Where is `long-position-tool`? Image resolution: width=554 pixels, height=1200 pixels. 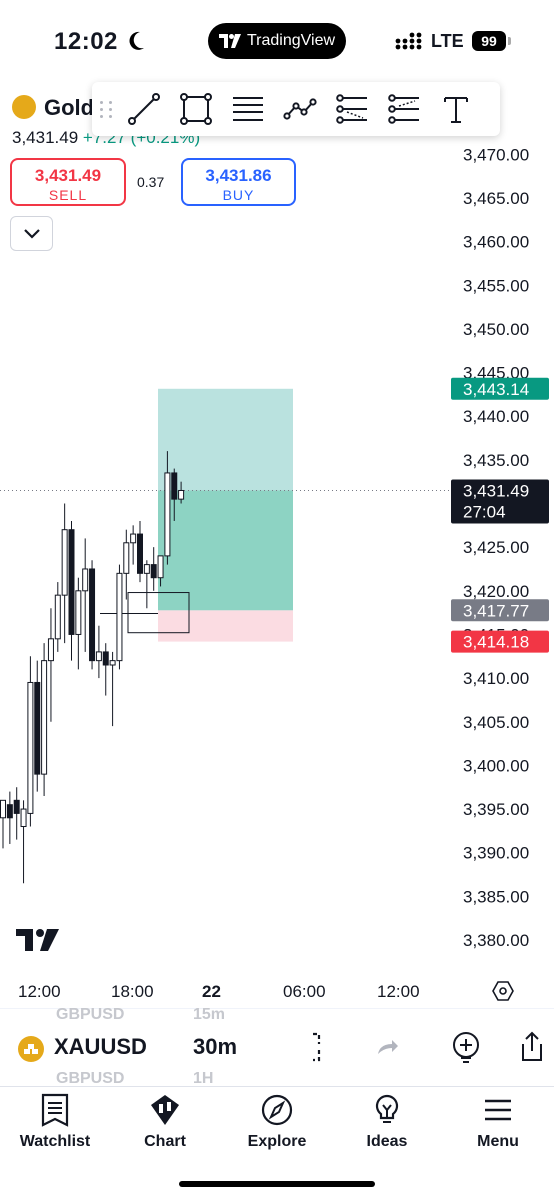
long-position-tool is located at coordinates (352, 109).